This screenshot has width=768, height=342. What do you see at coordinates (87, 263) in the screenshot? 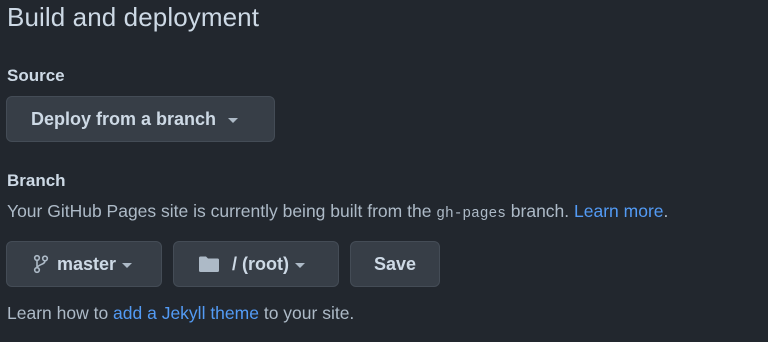
I see `branch-select-value: master` at bounding box center [87, 263].